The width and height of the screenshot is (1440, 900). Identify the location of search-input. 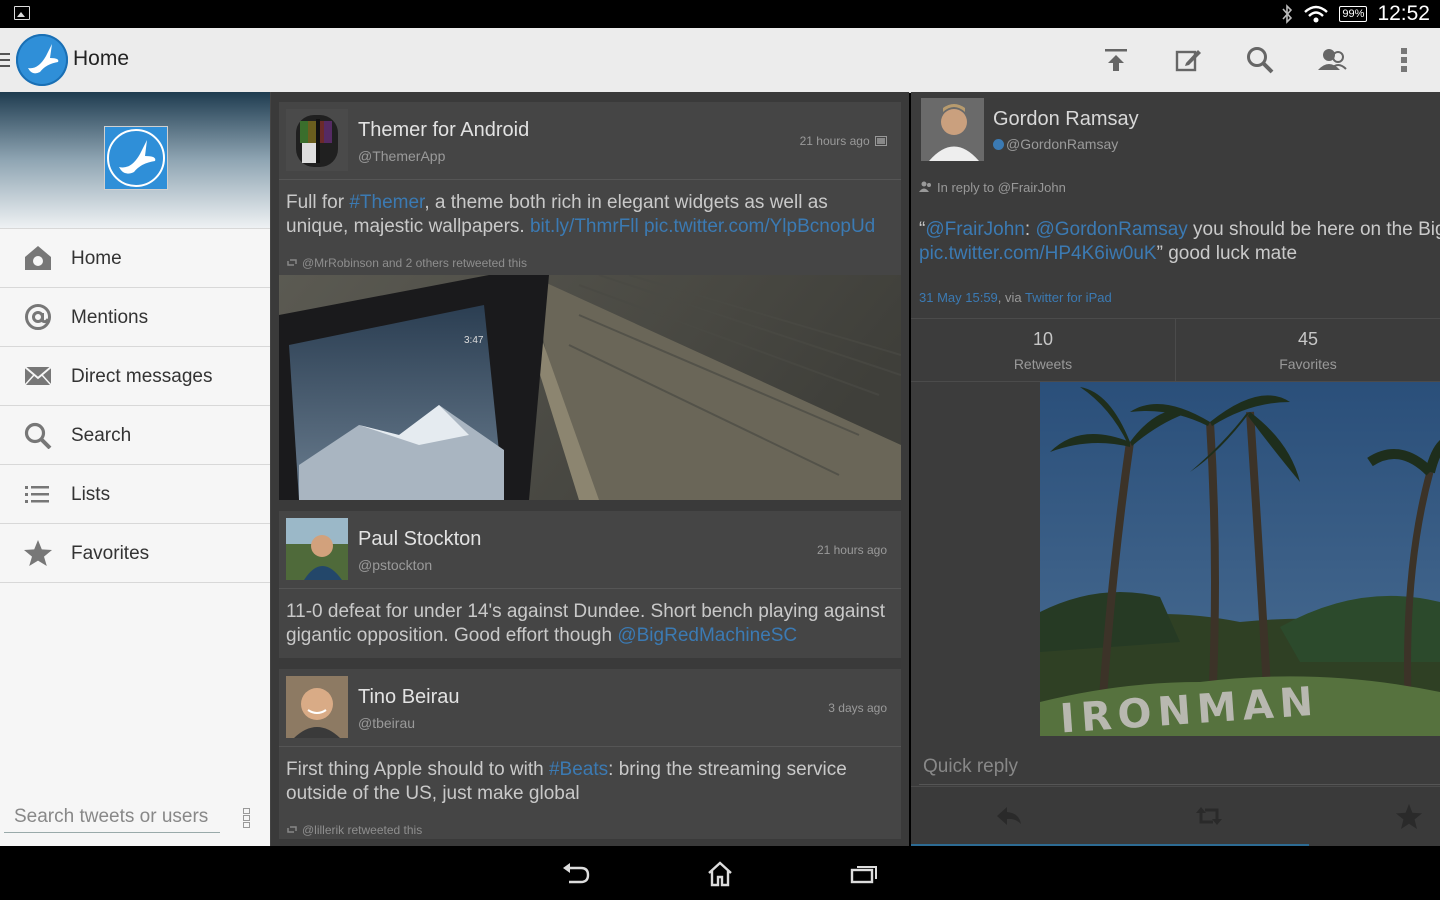
(112, 817).